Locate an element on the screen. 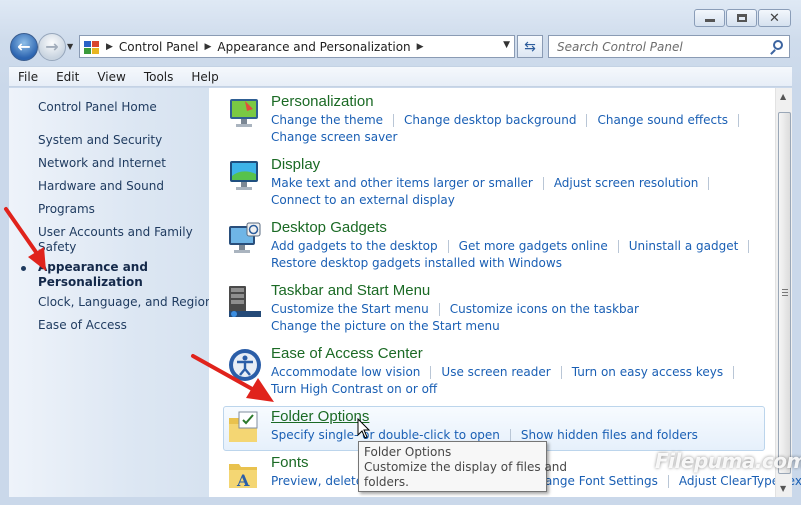 This screenshot has width=801, height=505. taskbar-title: Taskbar and Start Menu is located at coordinates (350, 290).